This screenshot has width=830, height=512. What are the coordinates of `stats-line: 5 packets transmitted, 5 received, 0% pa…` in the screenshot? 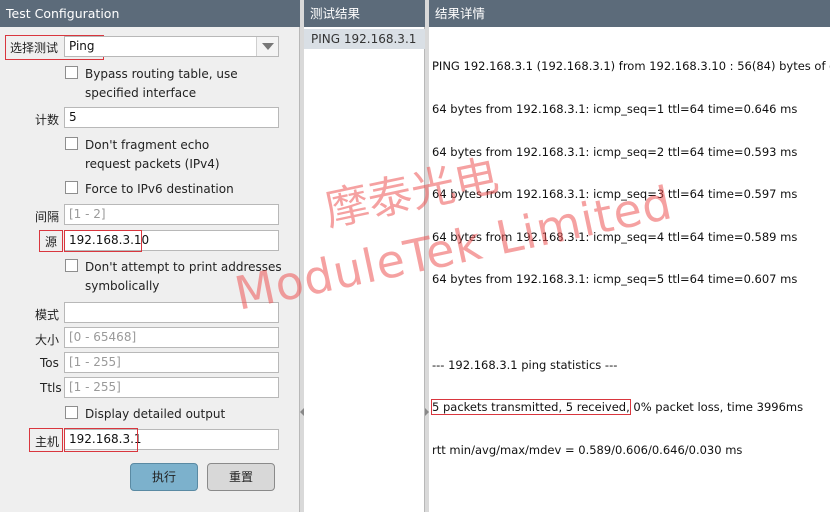 It's located at (630, 407).